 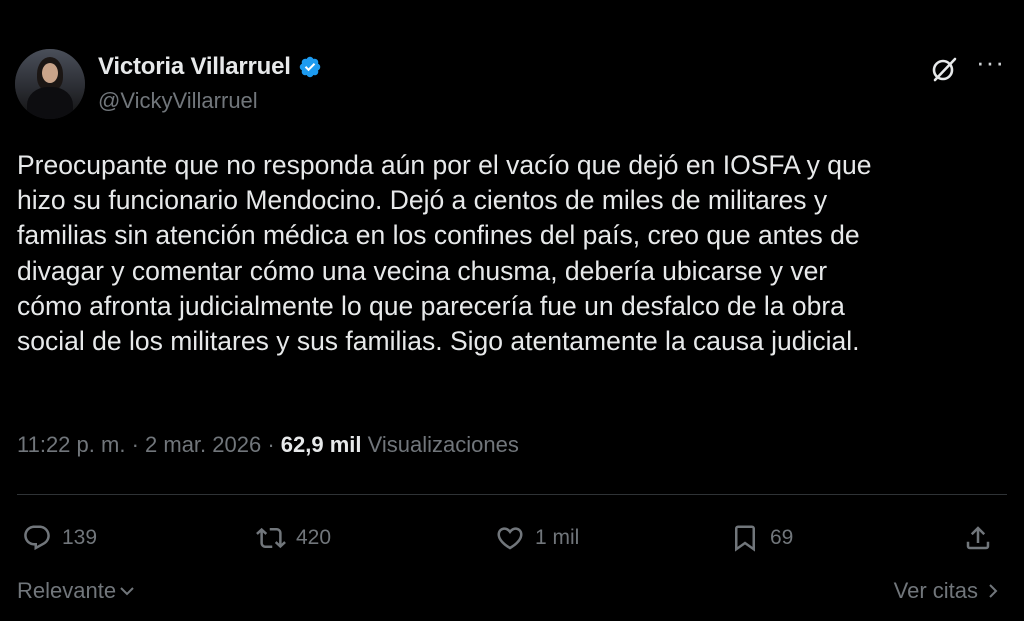 I want to click on views-count: 62,9 mil, so click(x=321, y=444).